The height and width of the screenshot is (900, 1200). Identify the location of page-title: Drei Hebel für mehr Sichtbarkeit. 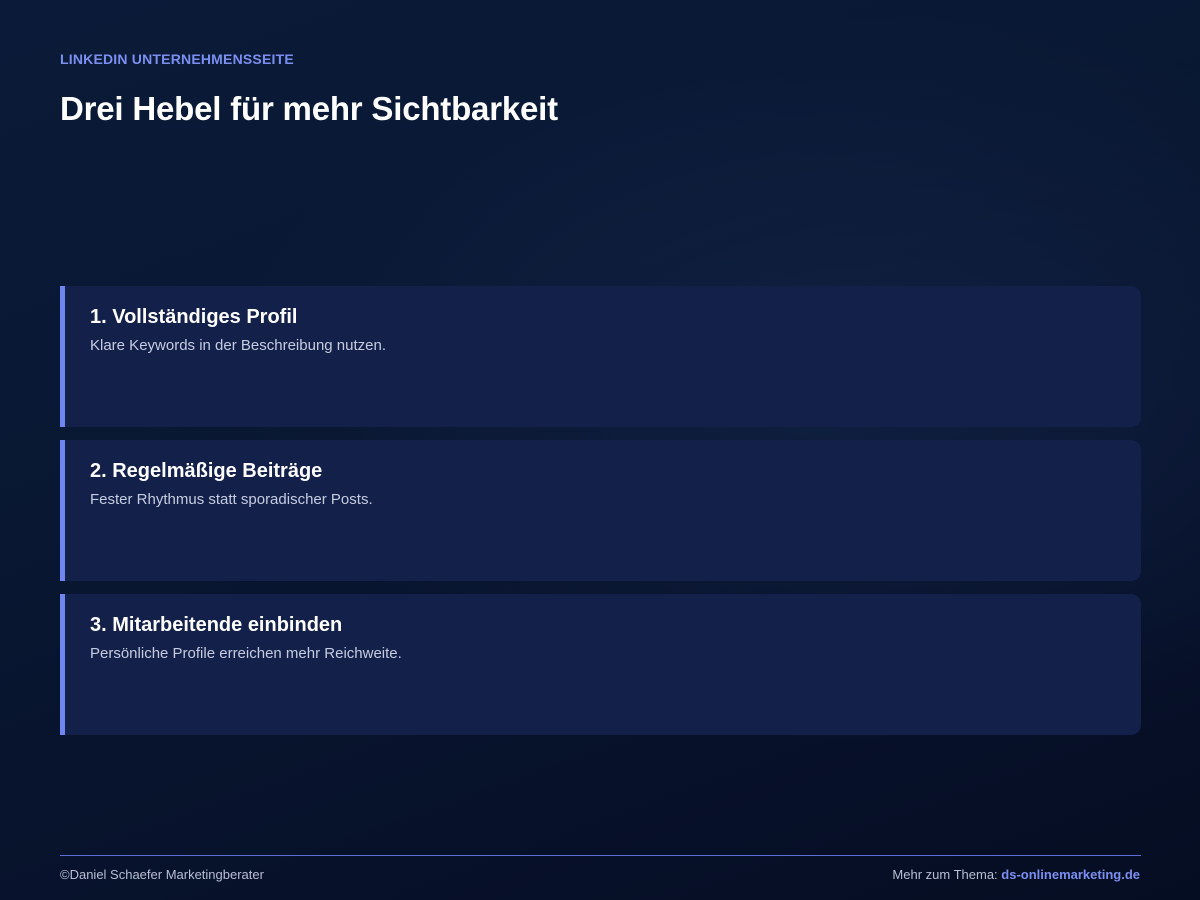
(309, 108).